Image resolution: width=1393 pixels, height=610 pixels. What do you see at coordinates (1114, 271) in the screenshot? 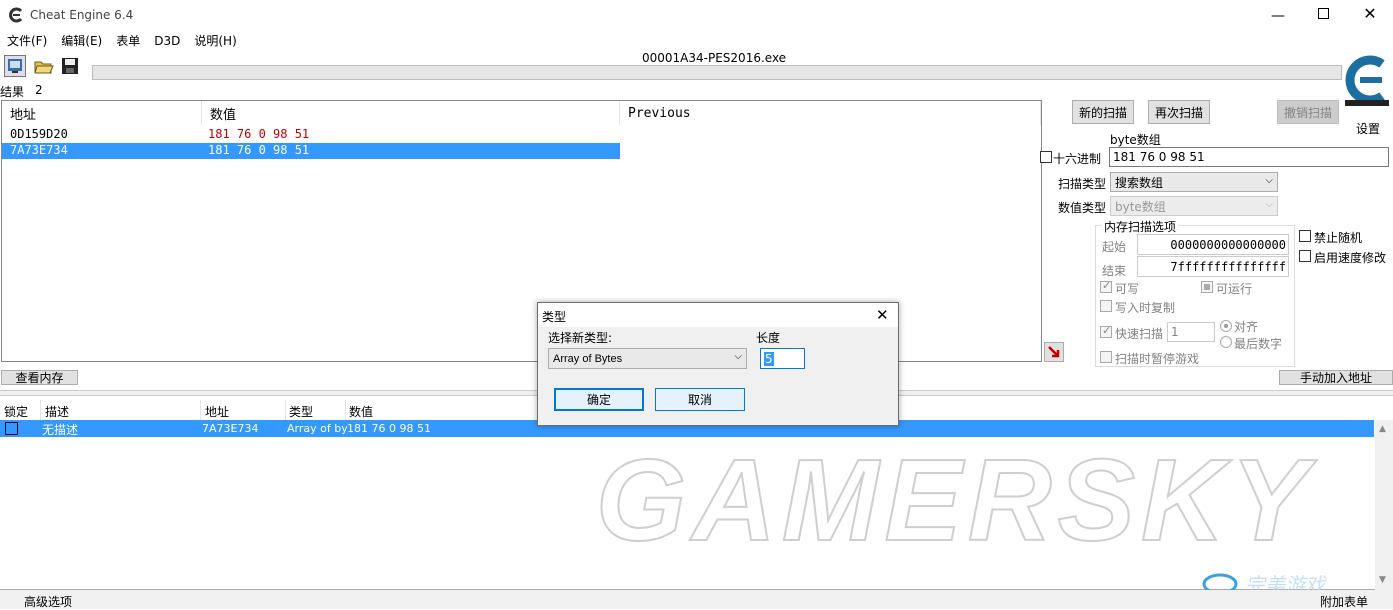
I see `stop-label: 结束` at bounding box center [1114, 271].